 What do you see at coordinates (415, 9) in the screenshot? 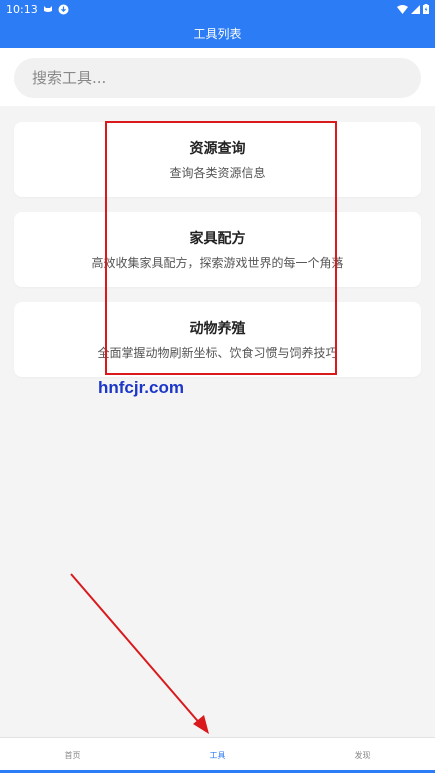
I see `signal-icon` at bounding box center [415, 9].